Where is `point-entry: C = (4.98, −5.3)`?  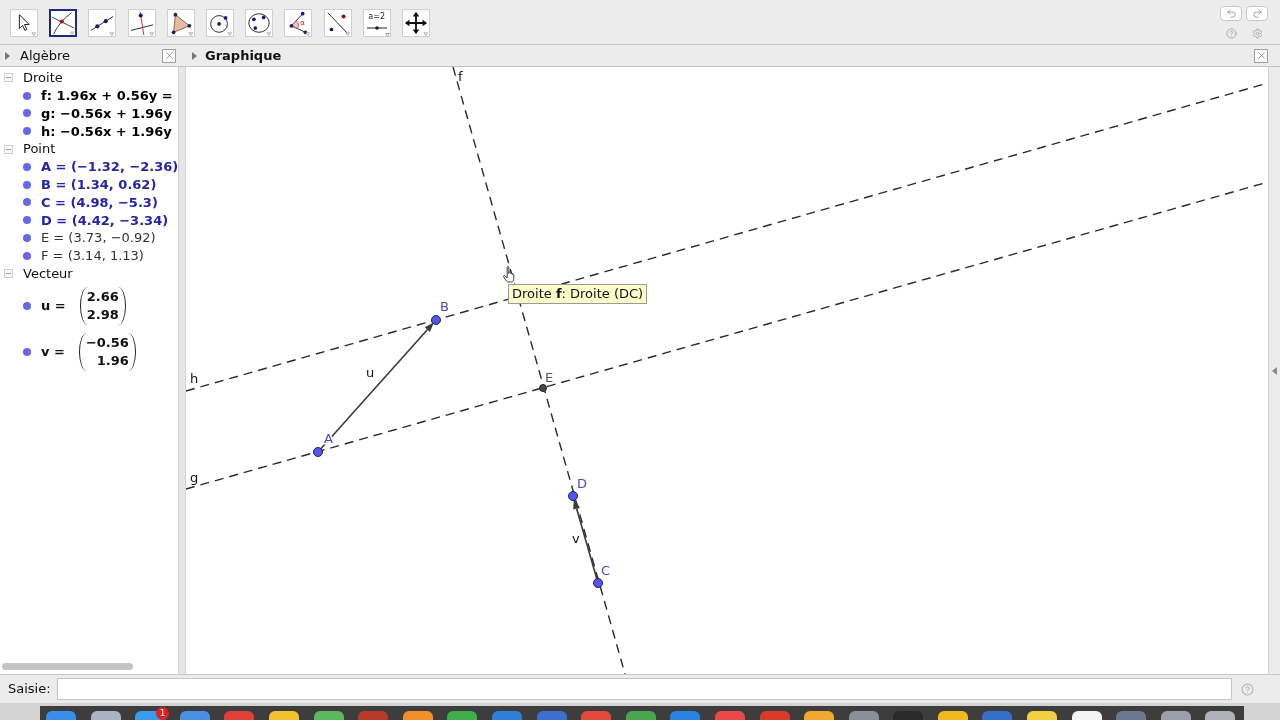 point-entry: C = (4.98, −5.3) is located at coordinates (99, 202).